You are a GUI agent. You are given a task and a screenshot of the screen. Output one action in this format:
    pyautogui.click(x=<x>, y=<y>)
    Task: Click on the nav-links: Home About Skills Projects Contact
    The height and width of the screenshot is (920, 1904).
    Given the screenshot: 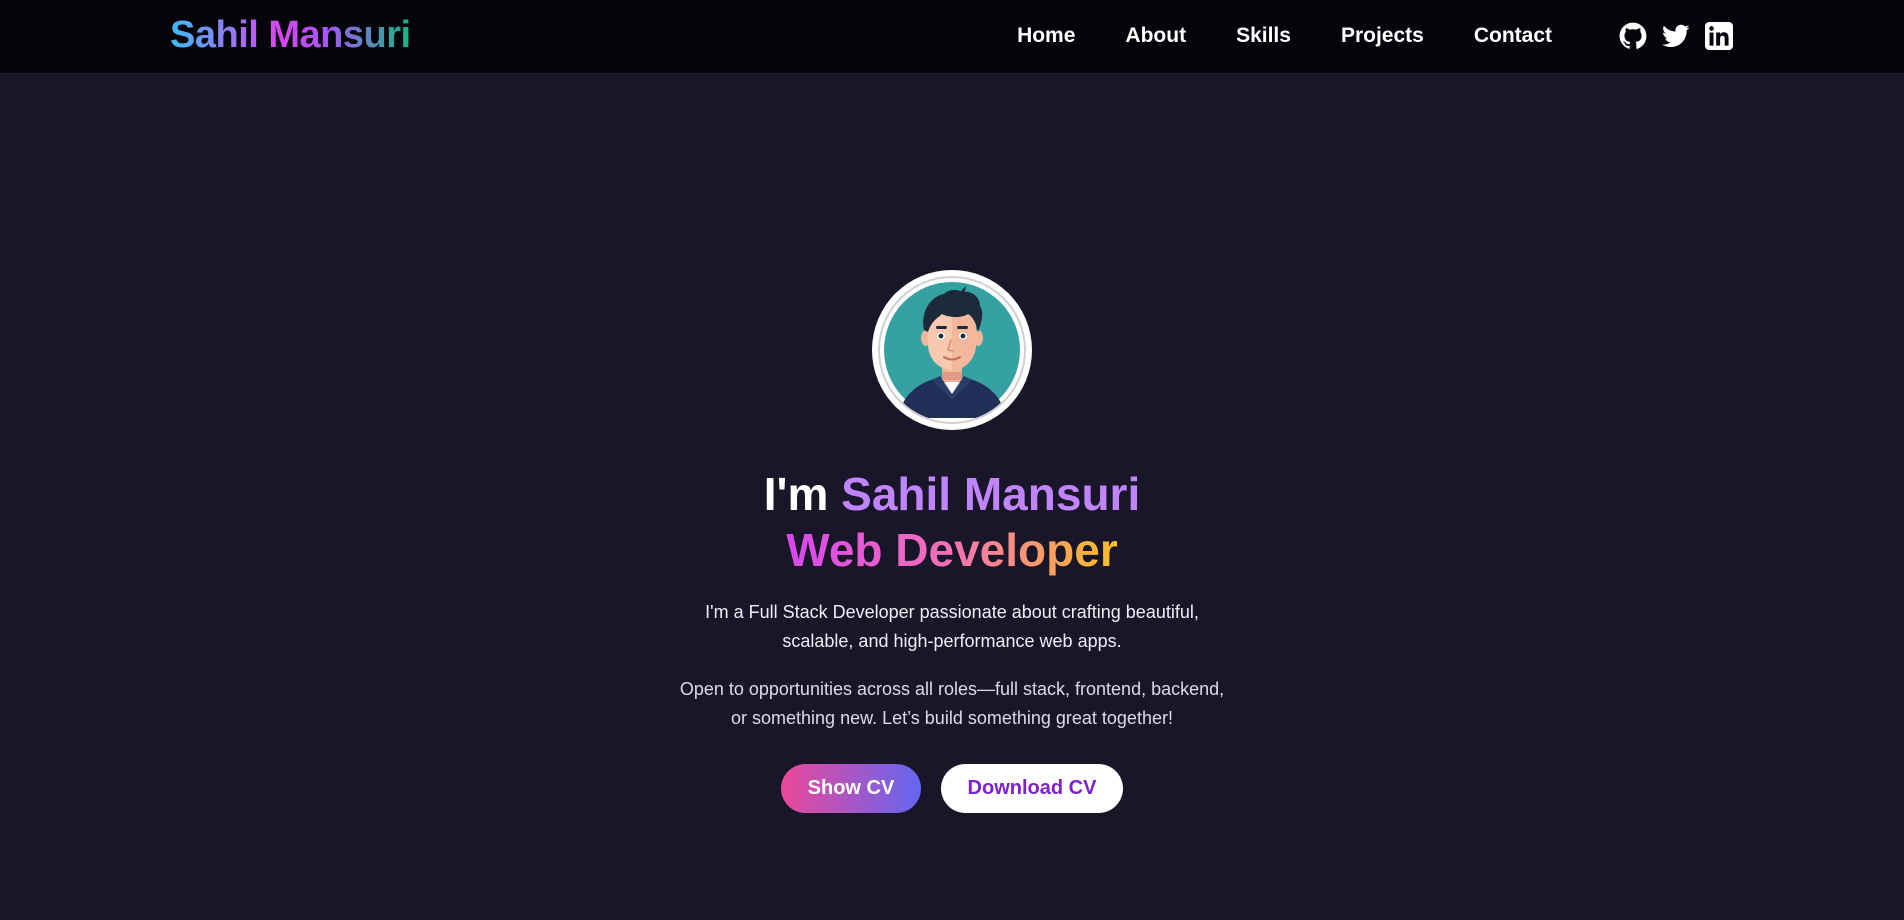 What is the action you would take?
    pyautogui.click(x=1284, y=36)
    